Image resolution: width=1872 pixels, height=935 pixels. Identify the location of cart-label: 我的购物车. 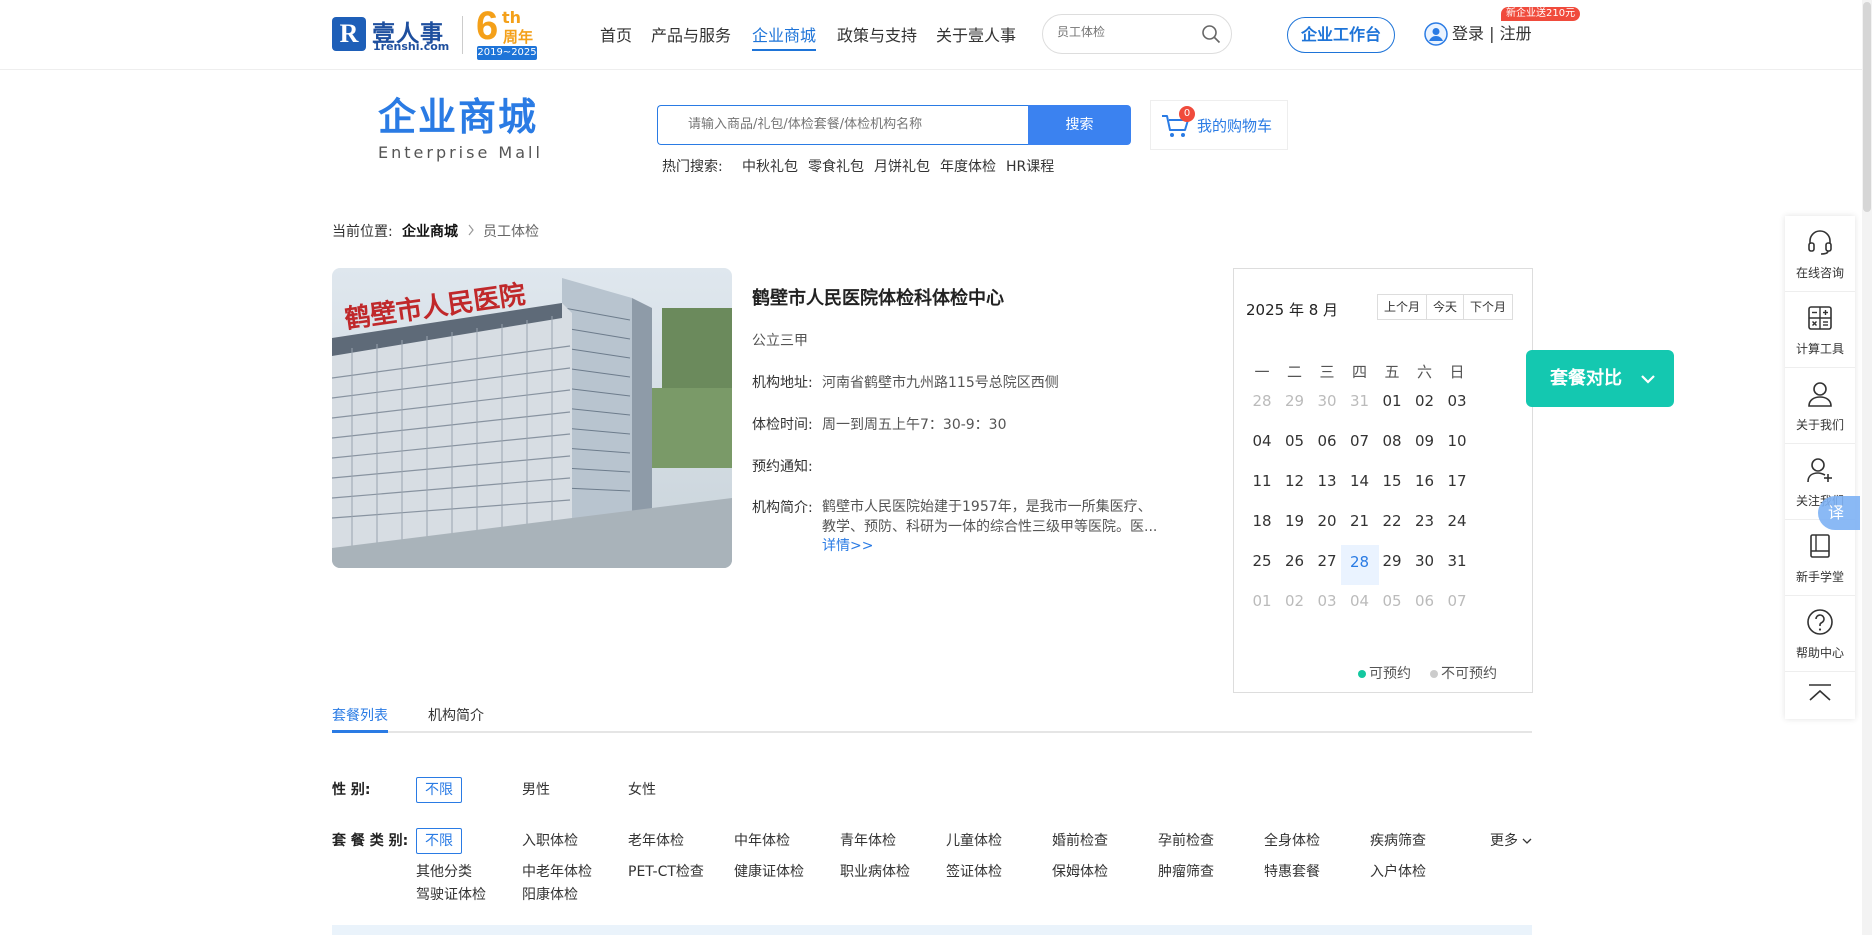
(1235, 126).